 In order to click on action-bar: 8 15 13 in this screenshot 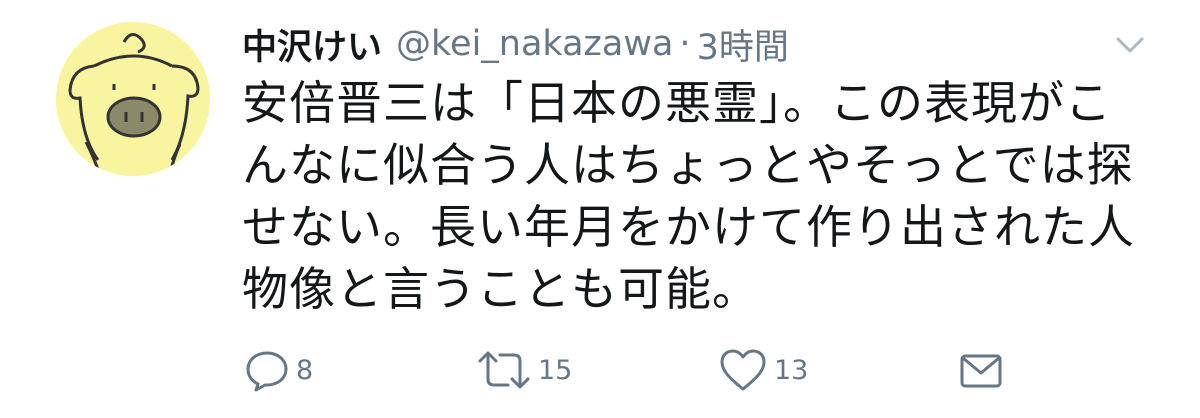, I will do `click(600, 370)`.